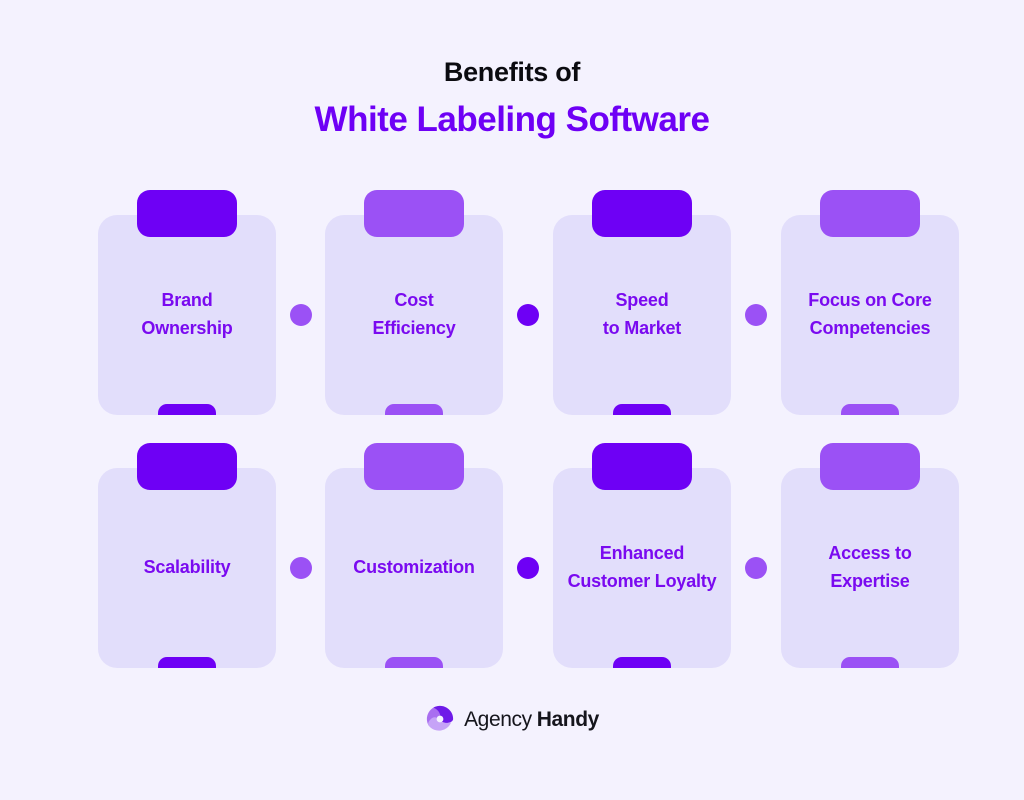 The image size is (1024, 800). Describe the element at coordinates (440, 718) in the screenshot. I see `agency-handy-pinwheel-icon` at that location.